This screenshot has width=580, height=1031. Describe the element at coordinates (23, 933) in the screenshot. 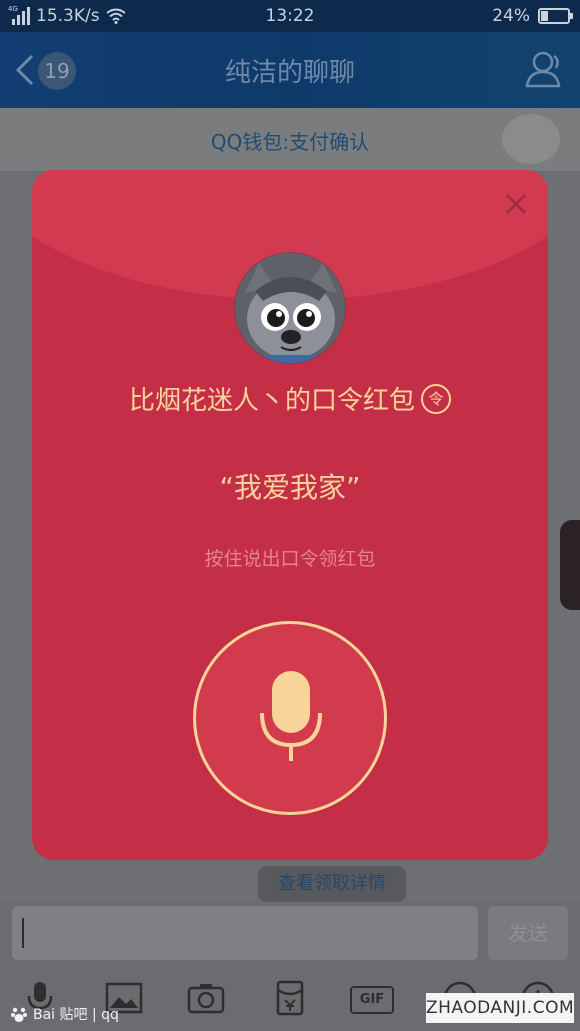

I see `text-cursor` at that location.